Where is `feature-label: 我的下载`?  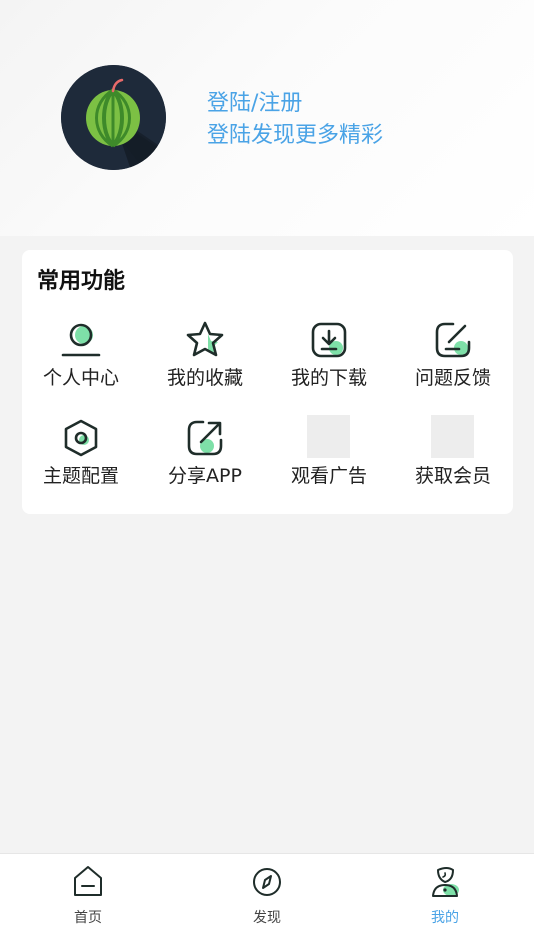
feature-label: 我的下载 is located at coordinates (328, 378).